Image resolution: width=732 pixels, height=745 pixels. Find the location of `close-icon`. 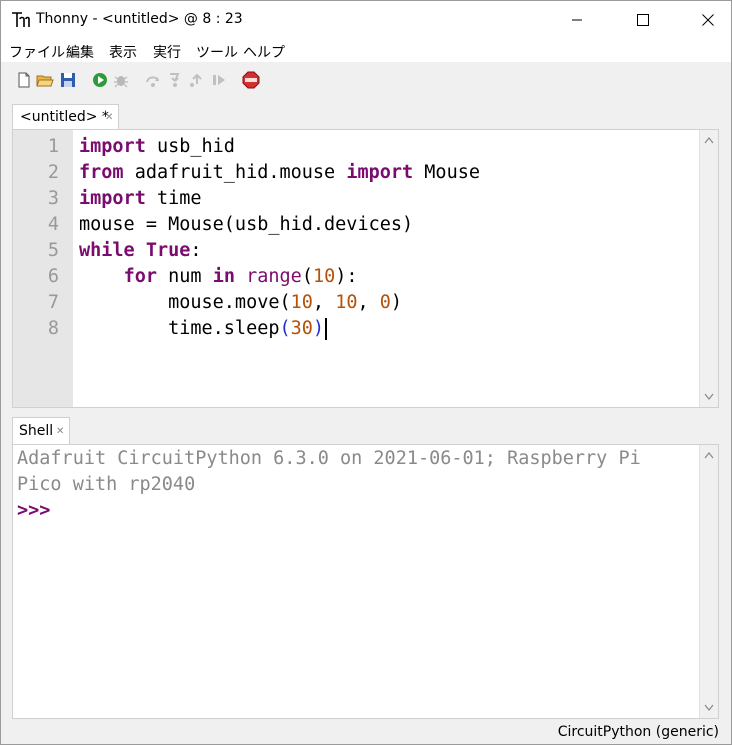

close-icon is located at coordinates (708, 19).